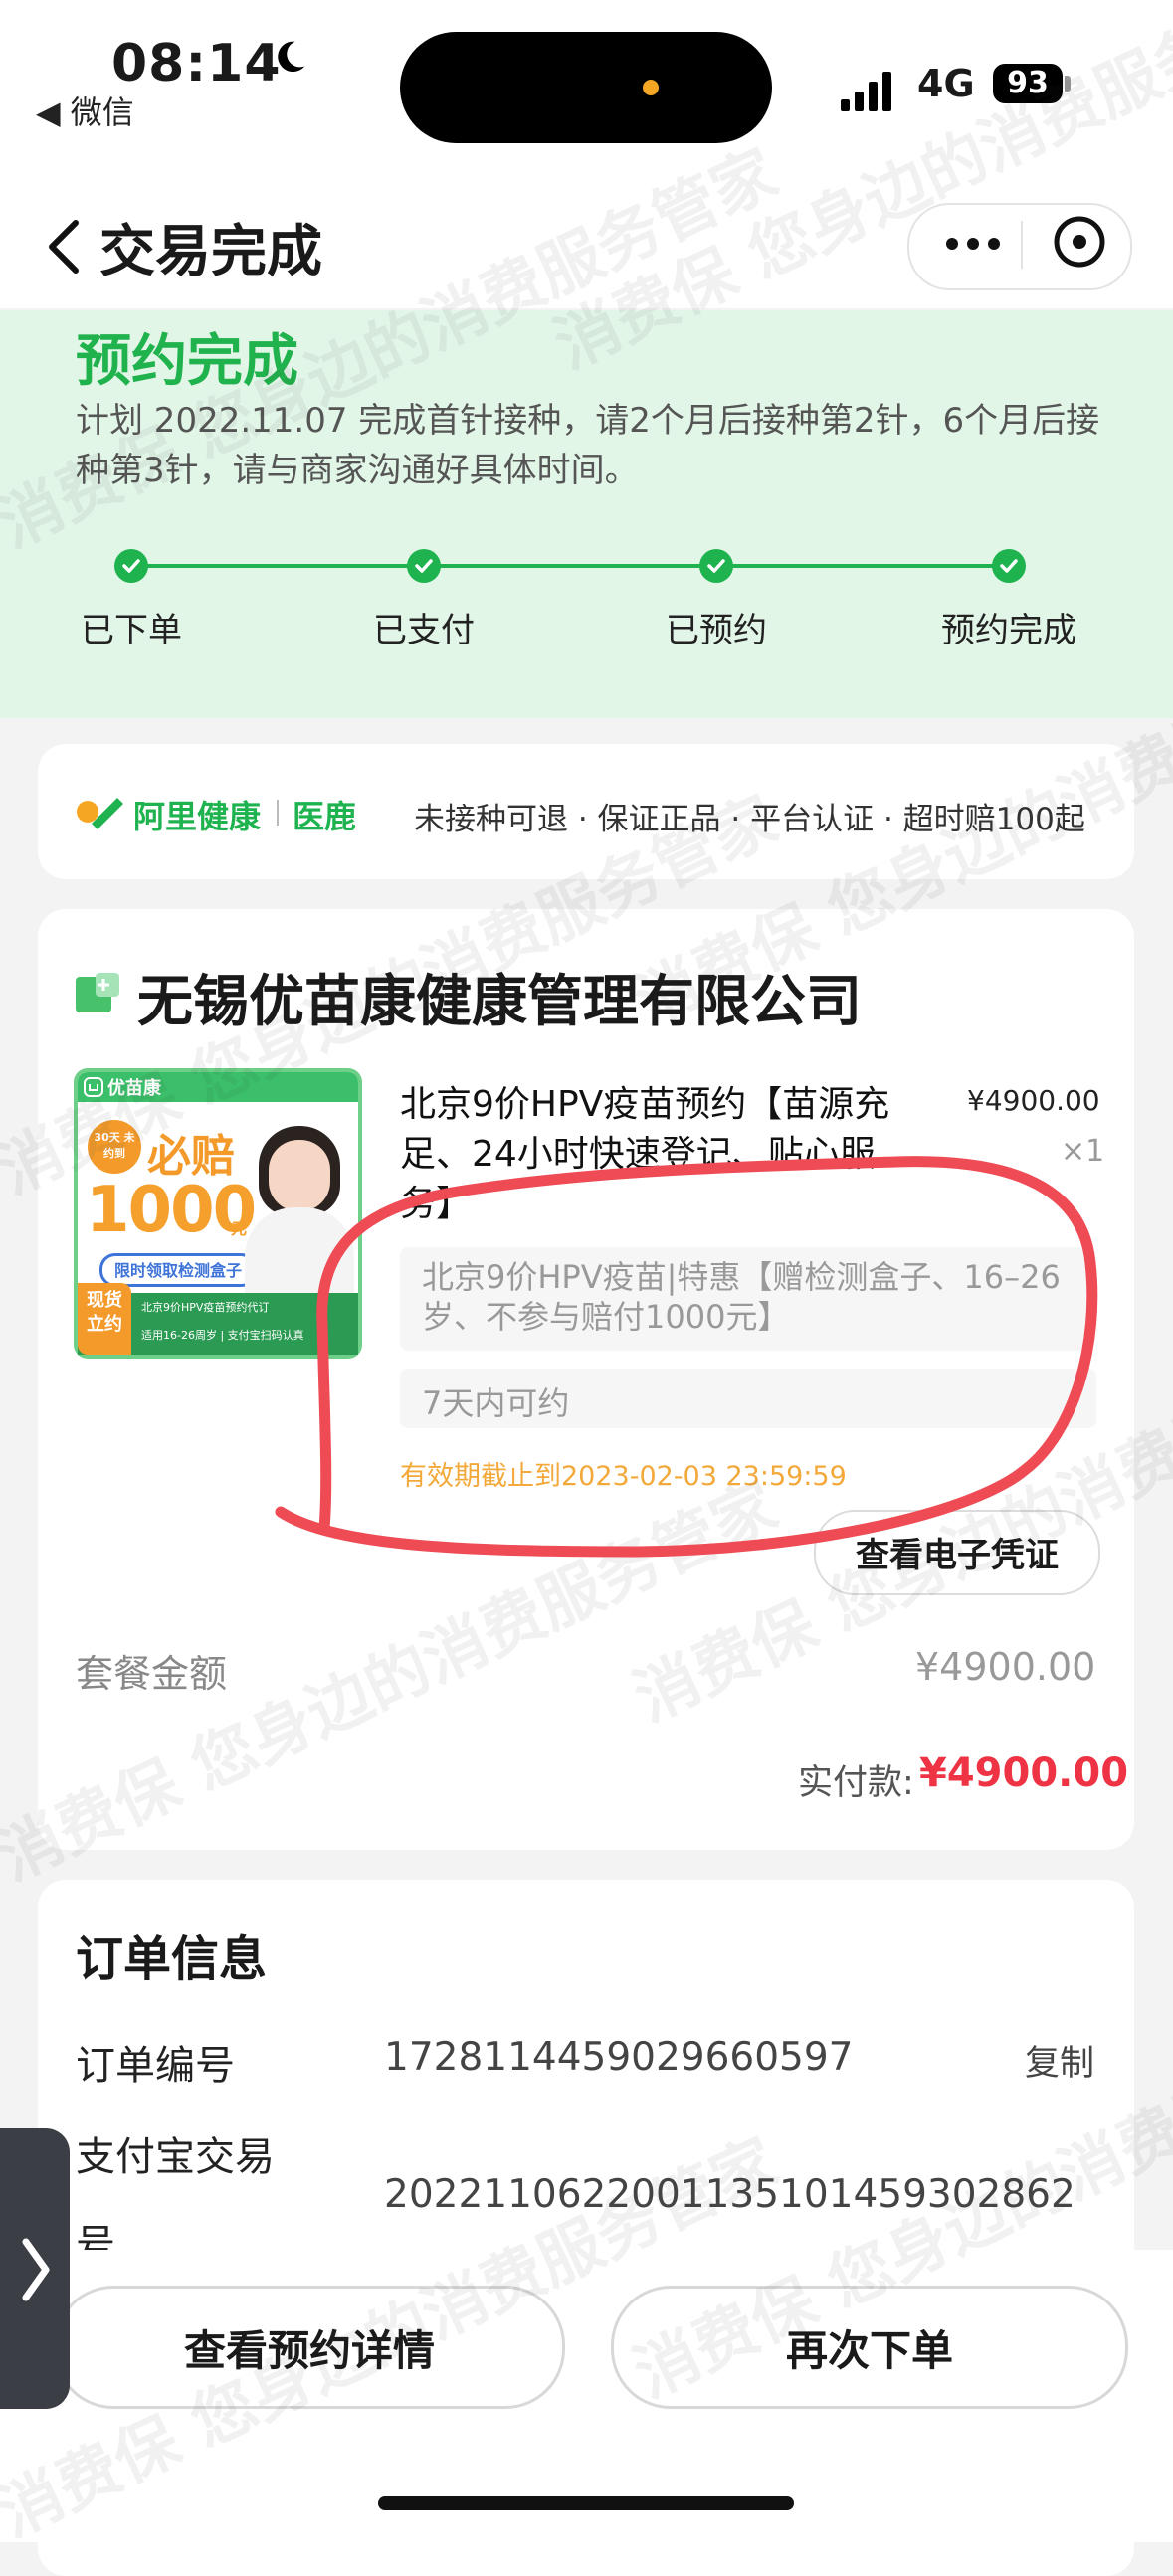 The height and width of the screenshot is (2576, 1173). I want to click on assurance-text: 未接种可退 · 保证正品 · 平台认证 · 超时赔100起, so click(749, 819).